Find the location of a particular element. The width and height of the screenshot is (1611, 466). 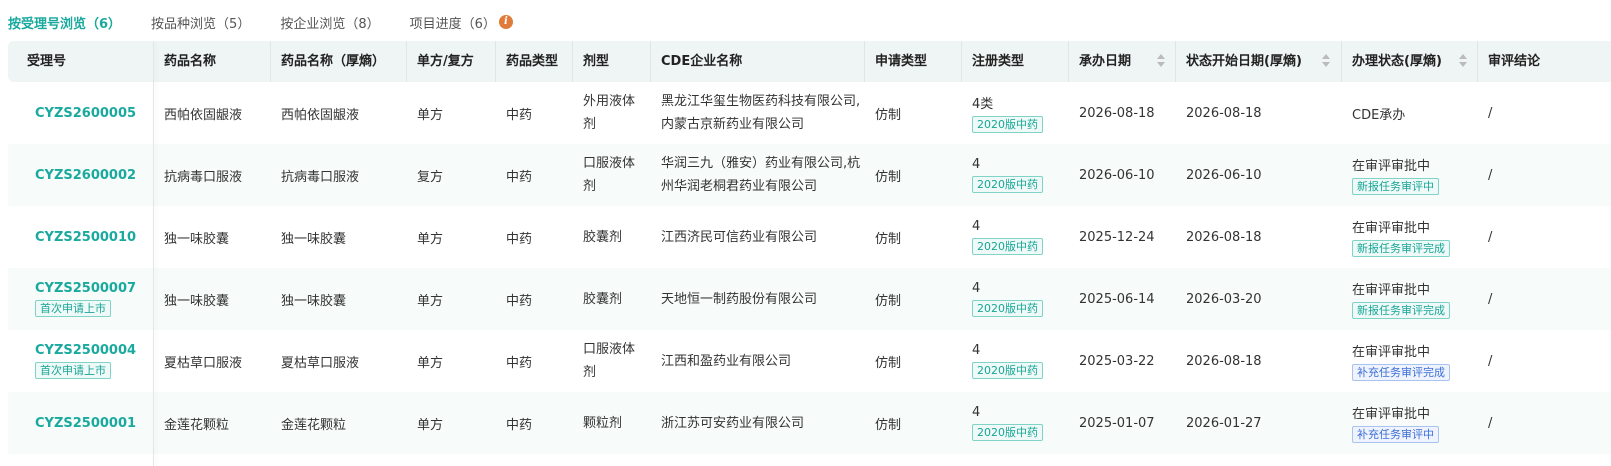

cell-drug-name: 西帕依固龈液 is located at coordinates (211, 113).